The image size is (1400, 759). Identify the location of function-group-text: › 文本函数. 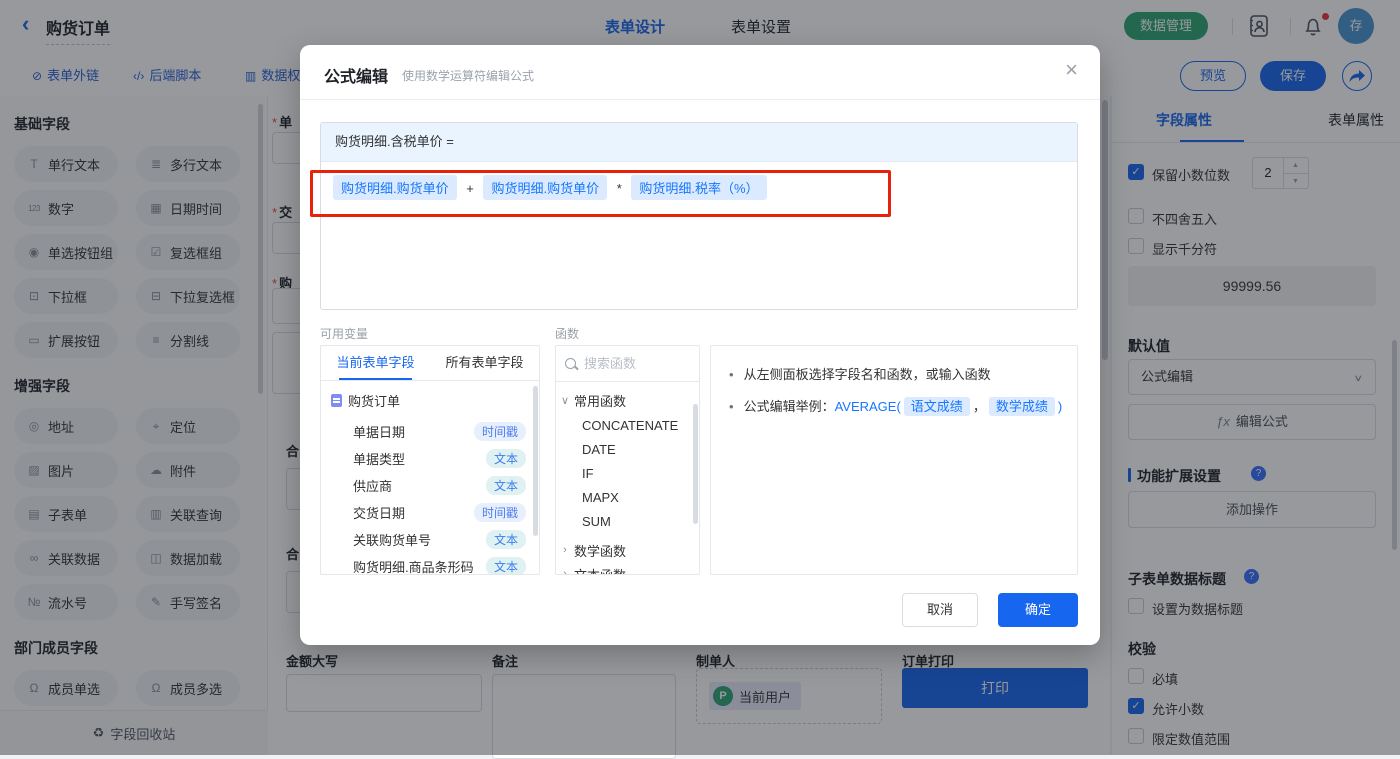
(627, 568).